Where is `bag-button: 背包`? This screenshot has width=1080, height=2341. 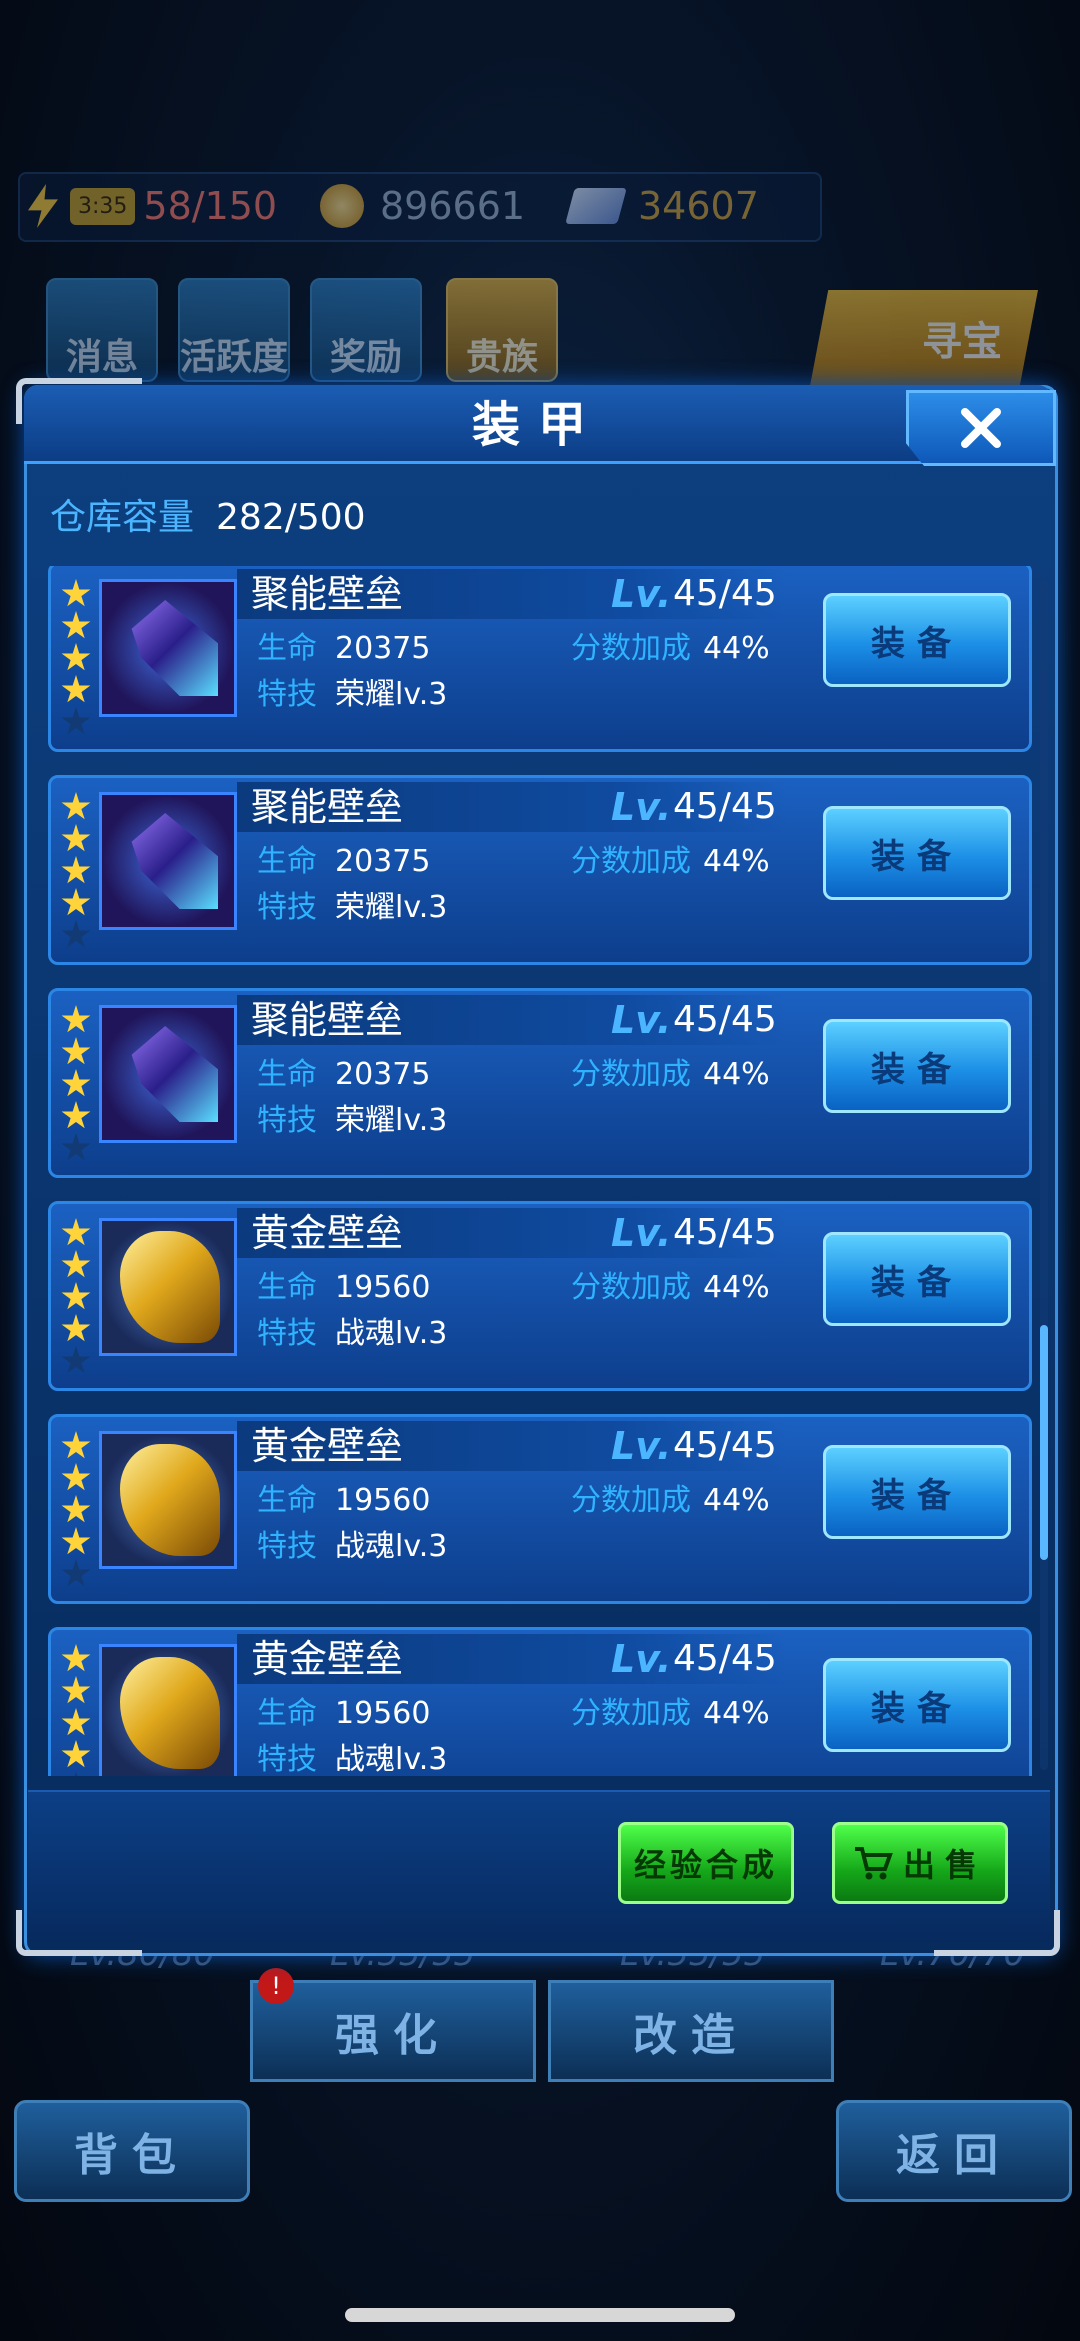
bag-button: 背包 is located at coordinates (132, 2151).